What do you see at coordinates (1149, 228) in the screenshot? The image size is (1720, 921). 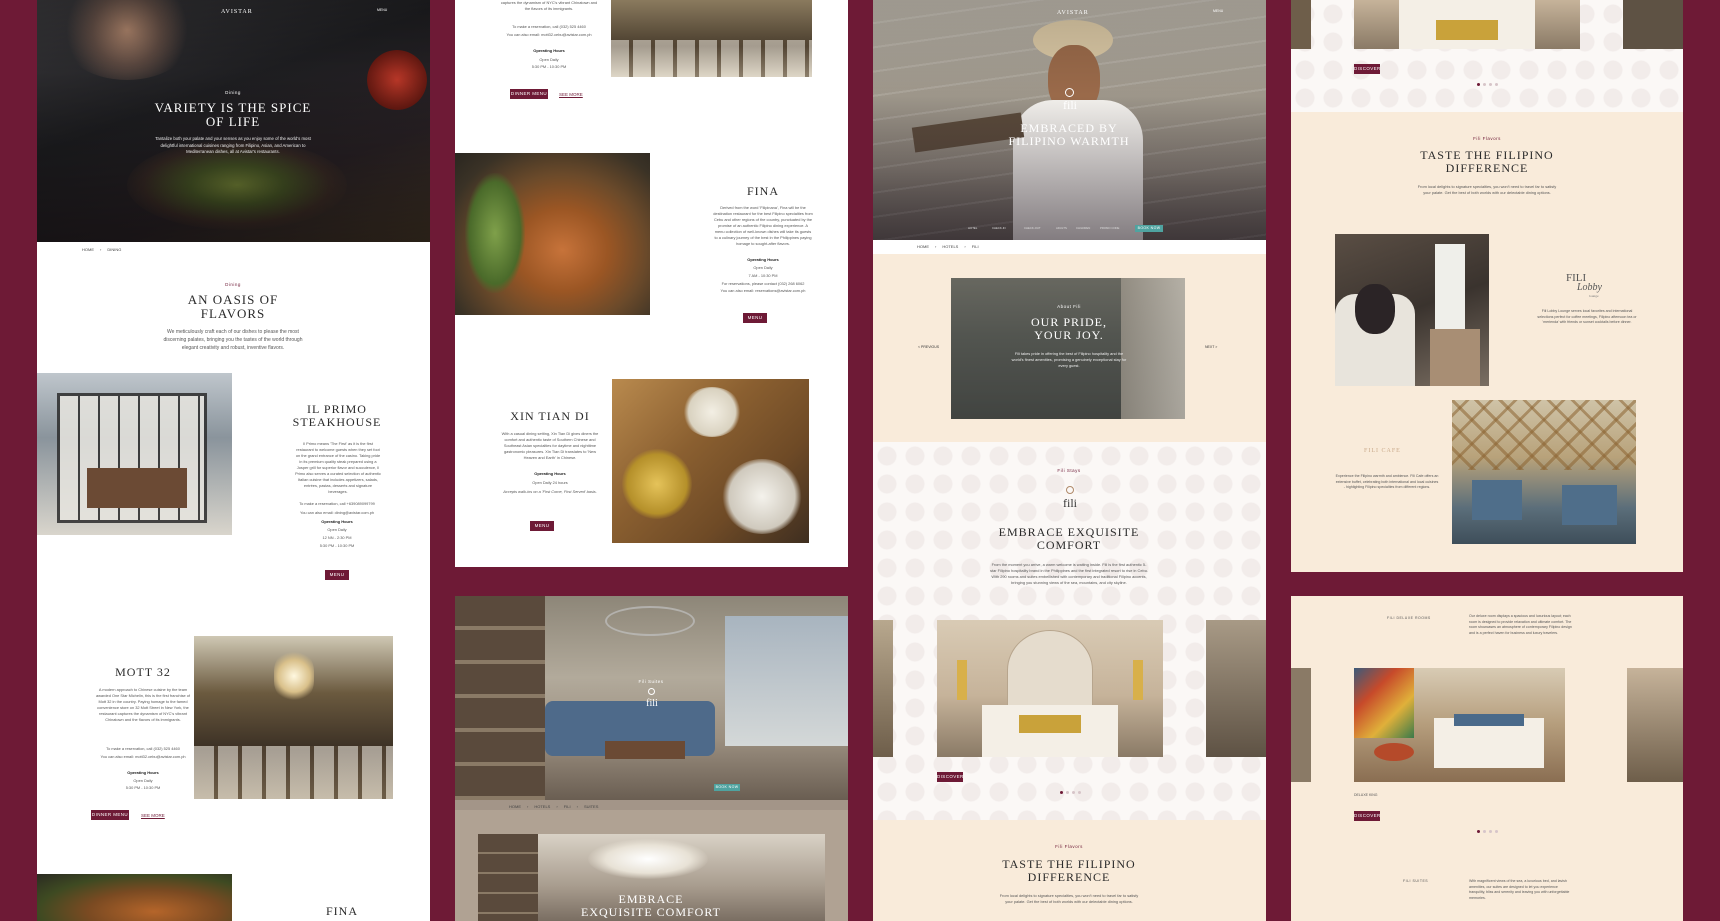 I see `fili-book-now-button: BOOK NOW` at bounding box center [1149, 228].